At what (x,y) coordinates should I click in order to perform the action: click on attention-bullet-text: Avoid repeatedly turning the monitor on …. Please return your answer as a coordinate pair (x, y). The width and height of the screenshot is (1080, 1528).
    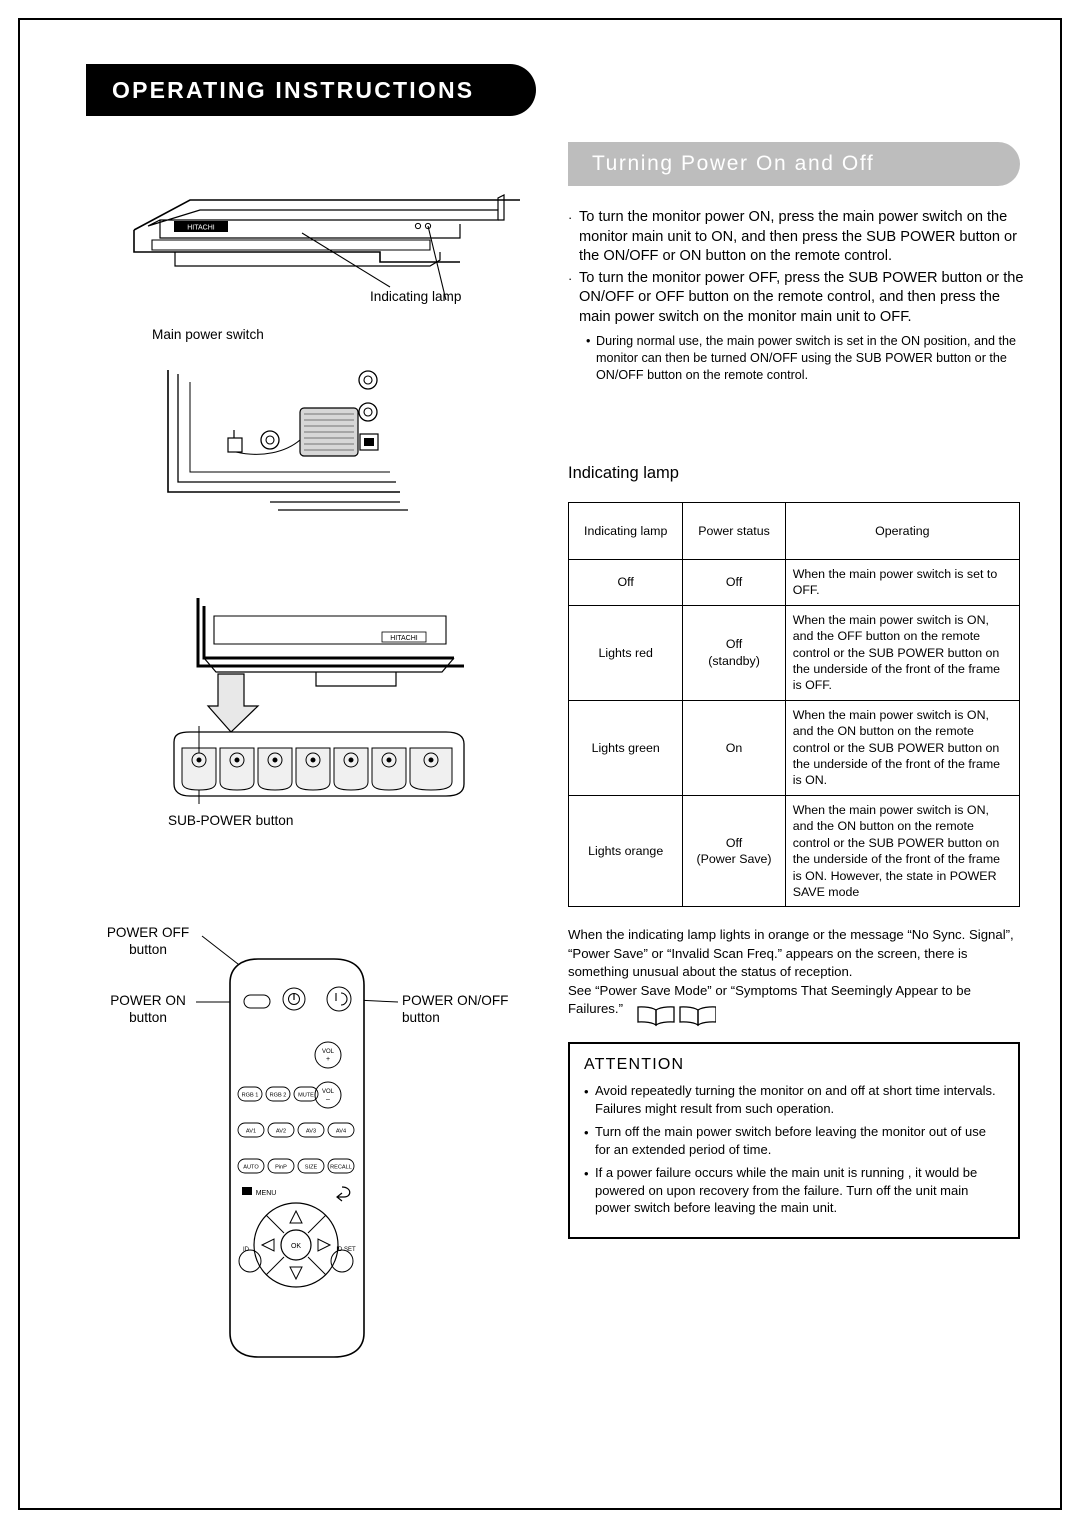
    Looking at the image, I should click on (795, 1099).